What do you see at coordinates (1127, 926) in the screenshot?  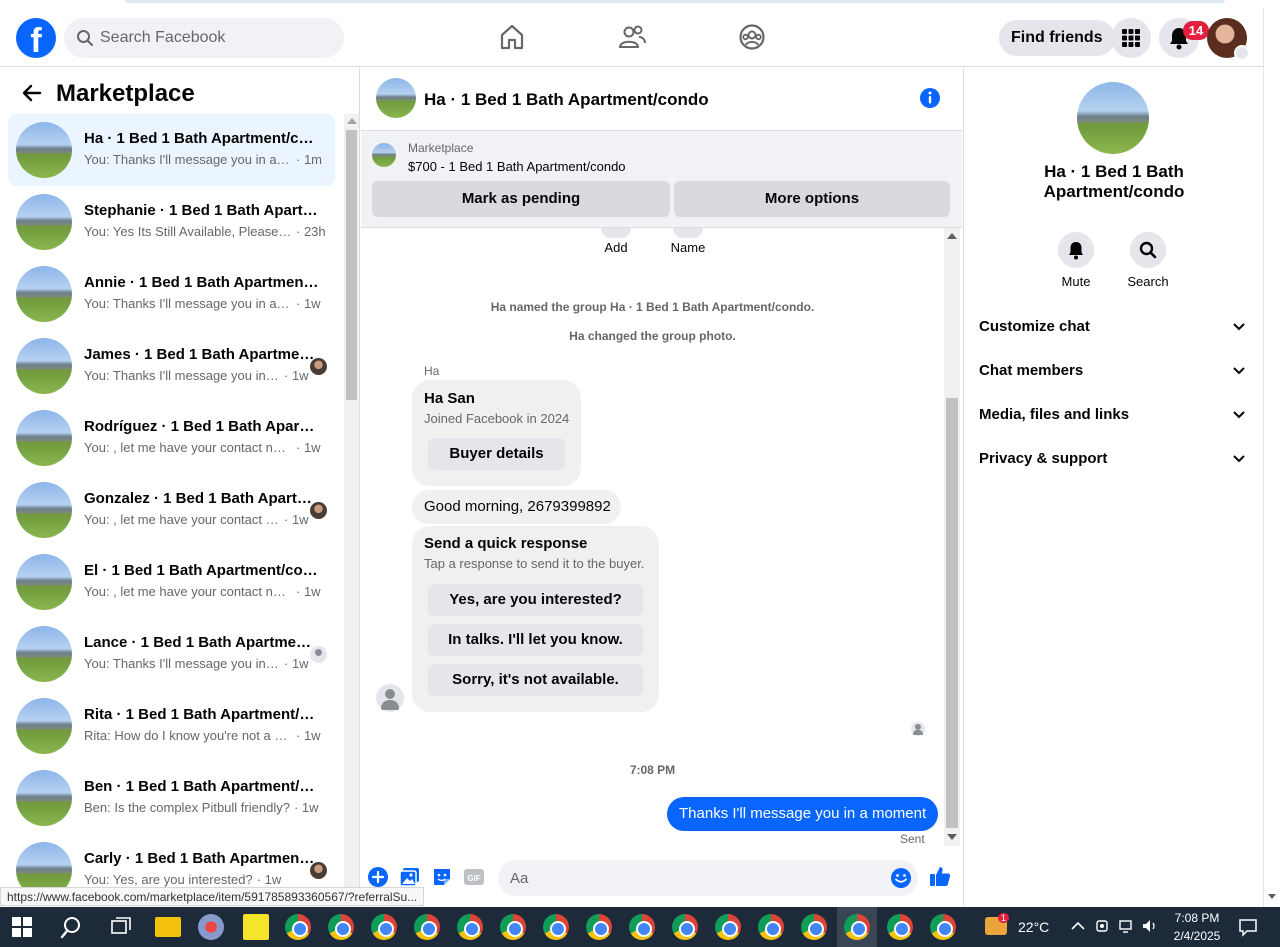 I see `network-icon` at bounding box center [1127, 926].